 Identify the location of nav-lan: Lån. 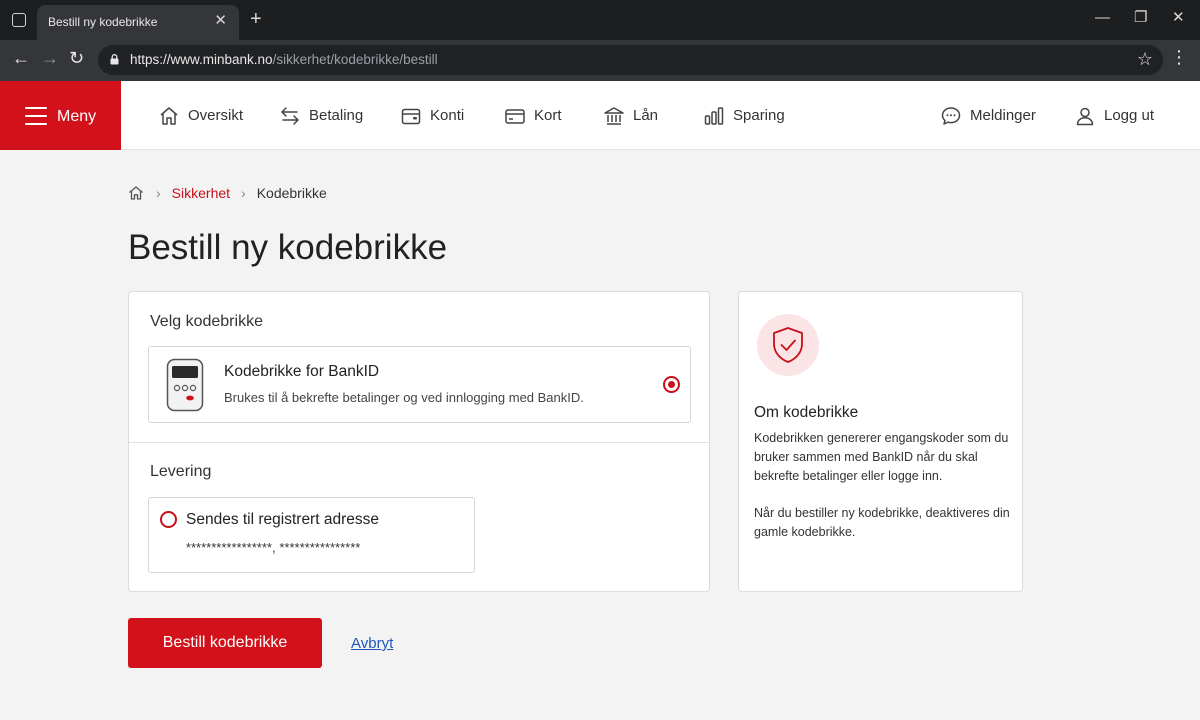
(630, 115).